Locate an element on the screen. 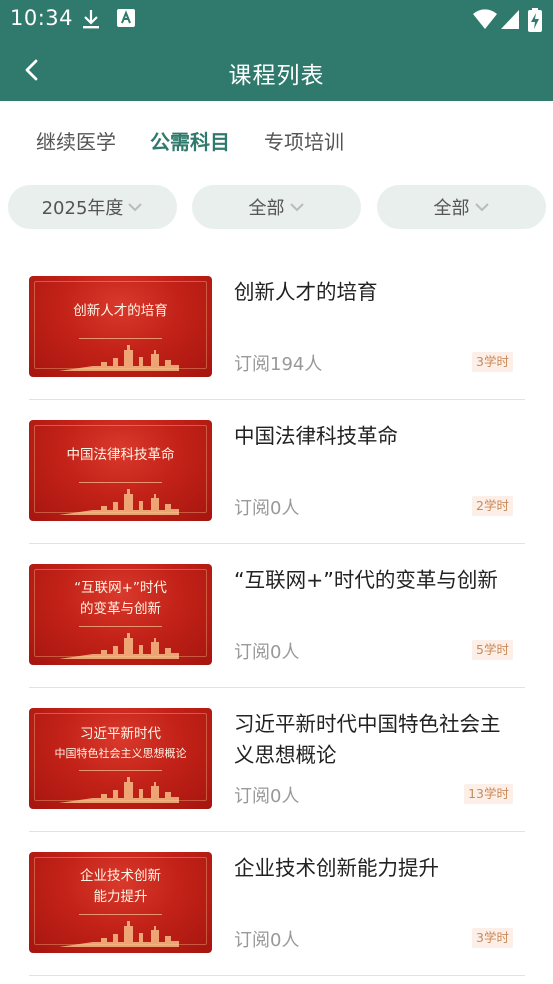 The image size is (553, 984). tab-continuing-medical: 继续医学 is located at coordinates (76, 140).